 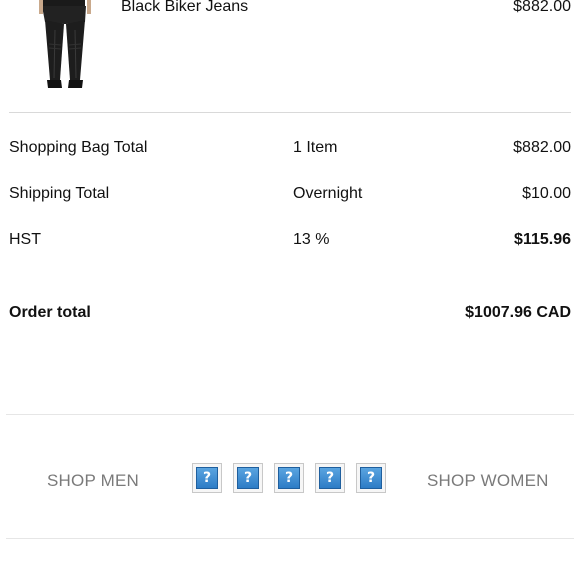 I want to click on summary-value-bag-total: $882.00, so click(x=542, y=147).